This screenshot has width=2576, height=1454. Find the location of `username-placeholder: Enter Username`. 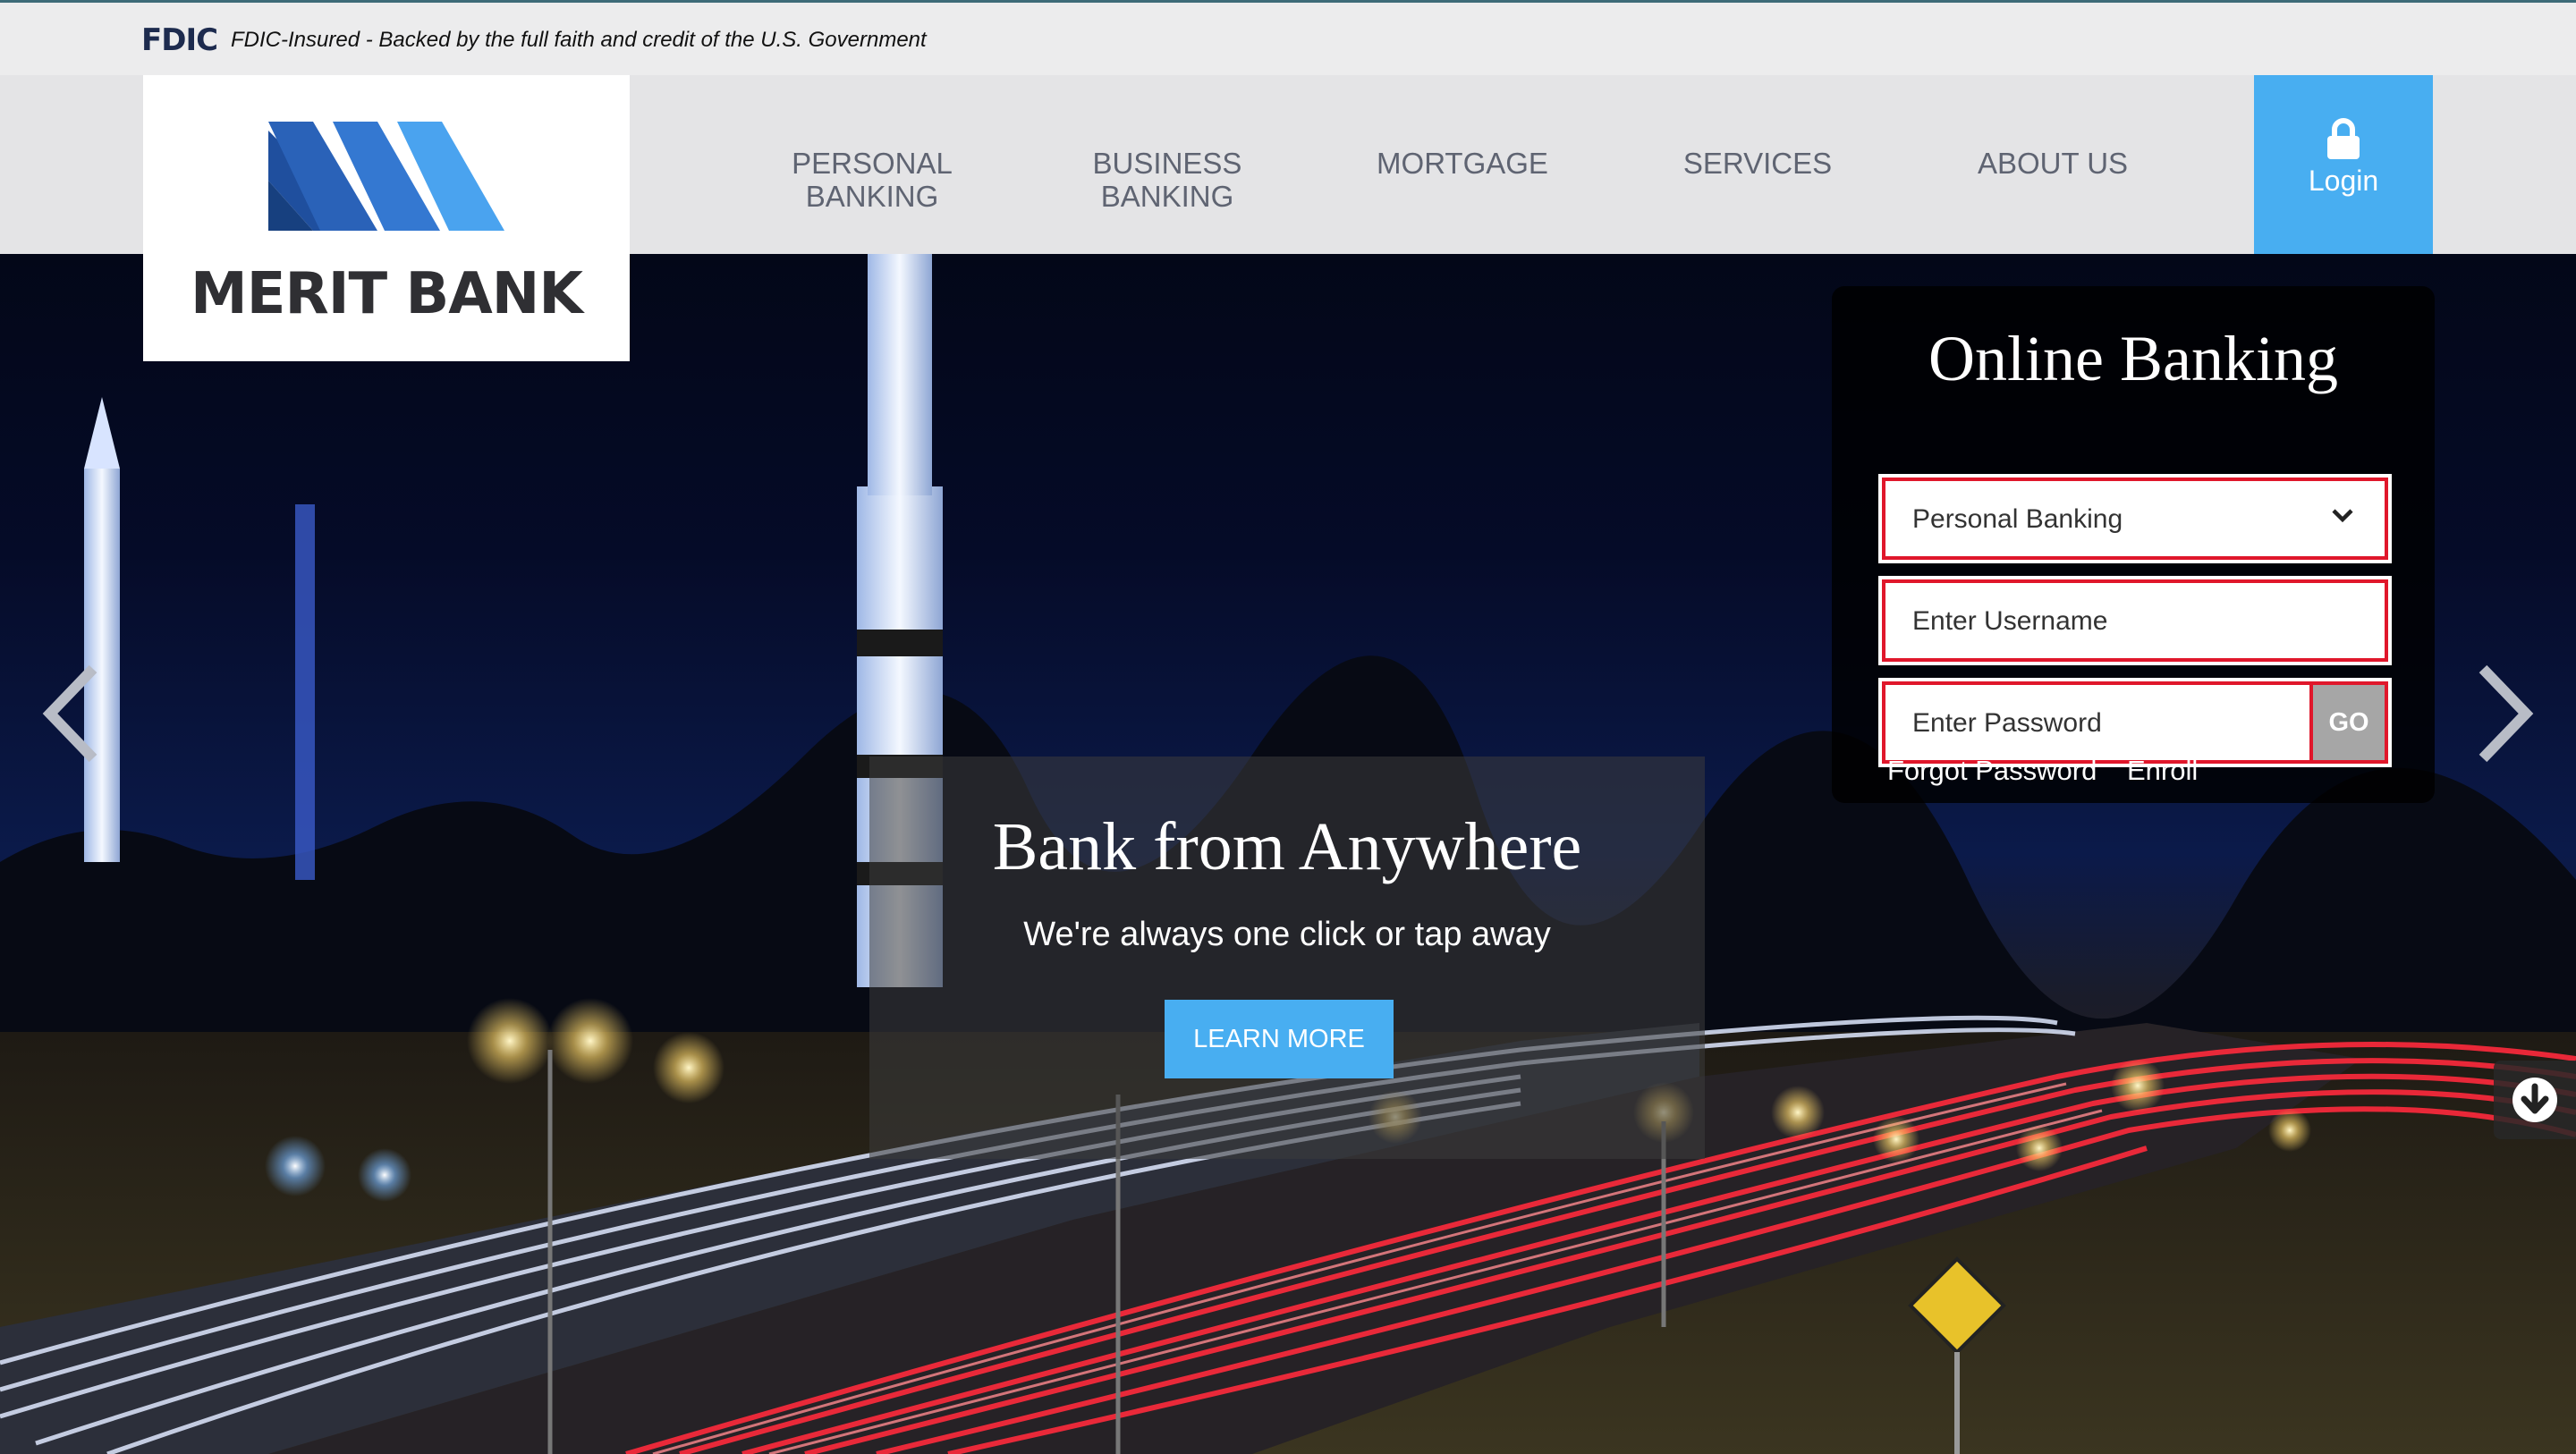

username-placeholder: Enter Username is located at coordinates (2010, 621).